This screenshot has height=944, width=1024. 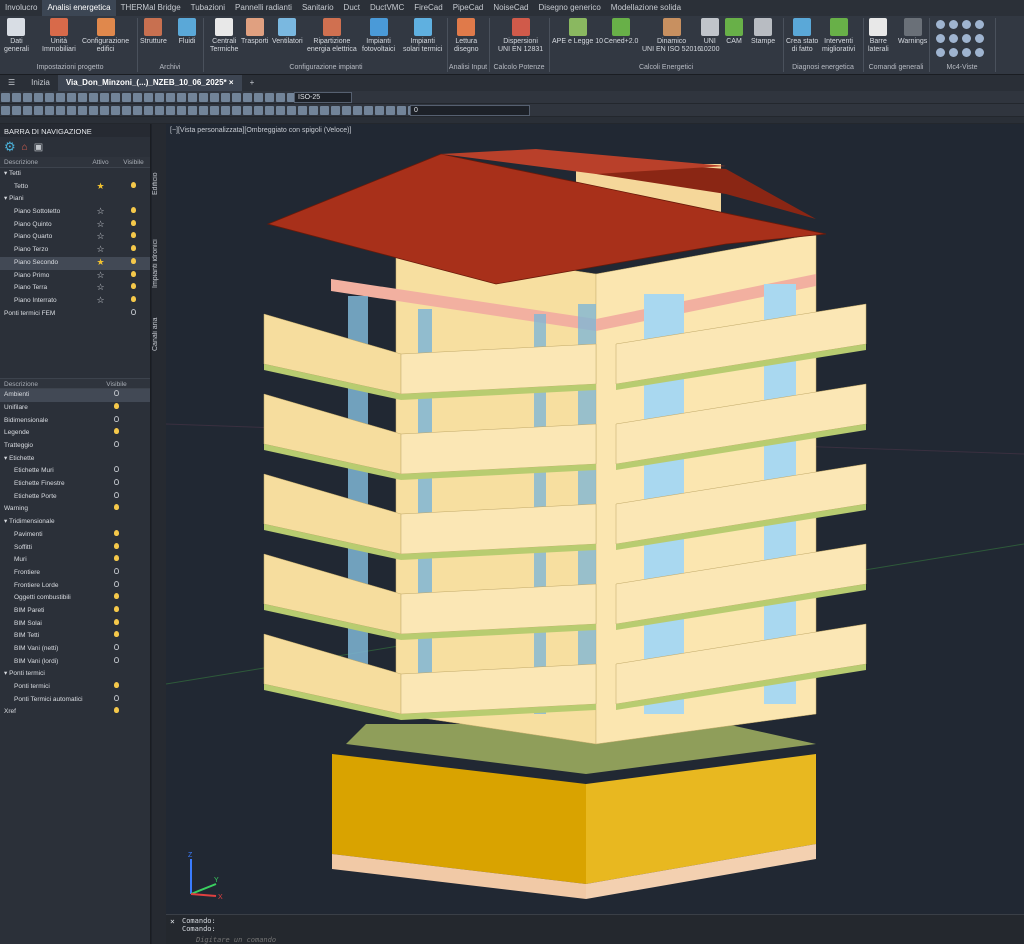 I want to click on menu-item: FireCad, so click(x=428, y=8).